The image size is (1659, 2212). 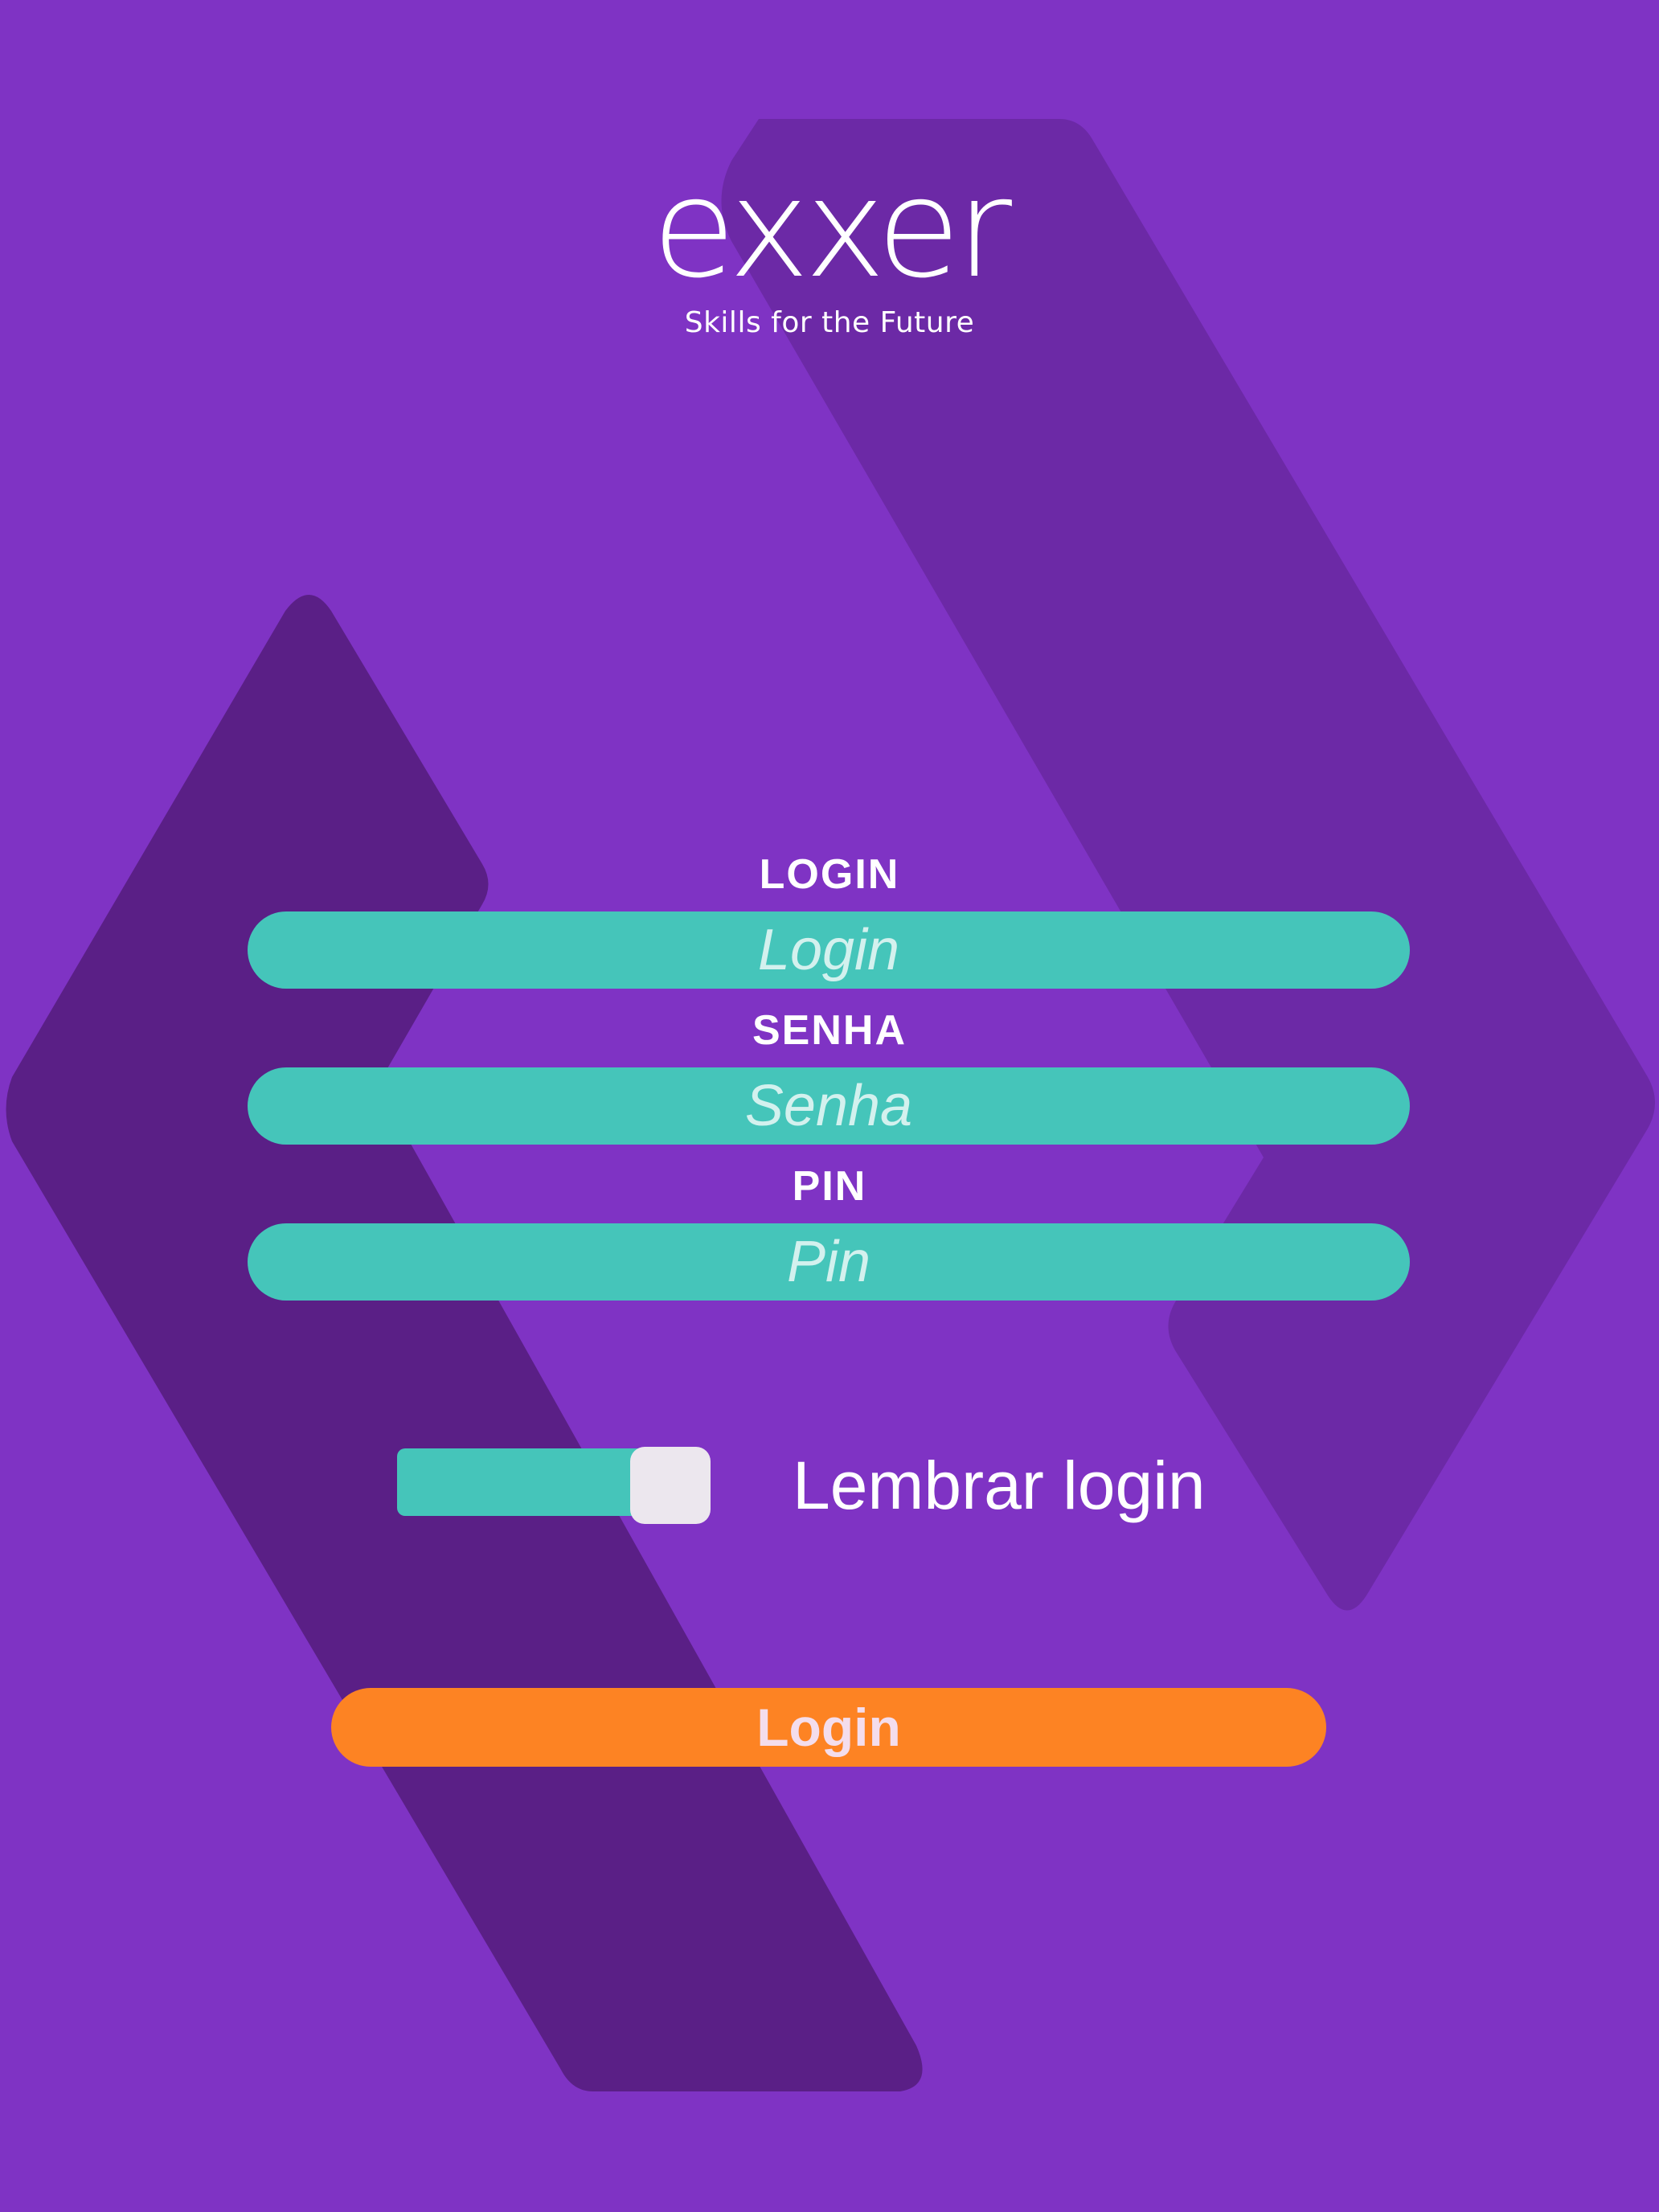 What do you see at coordinates (829, 1262) in the screenshot?
I see `pin-input` at bounding box center [829, 1262].